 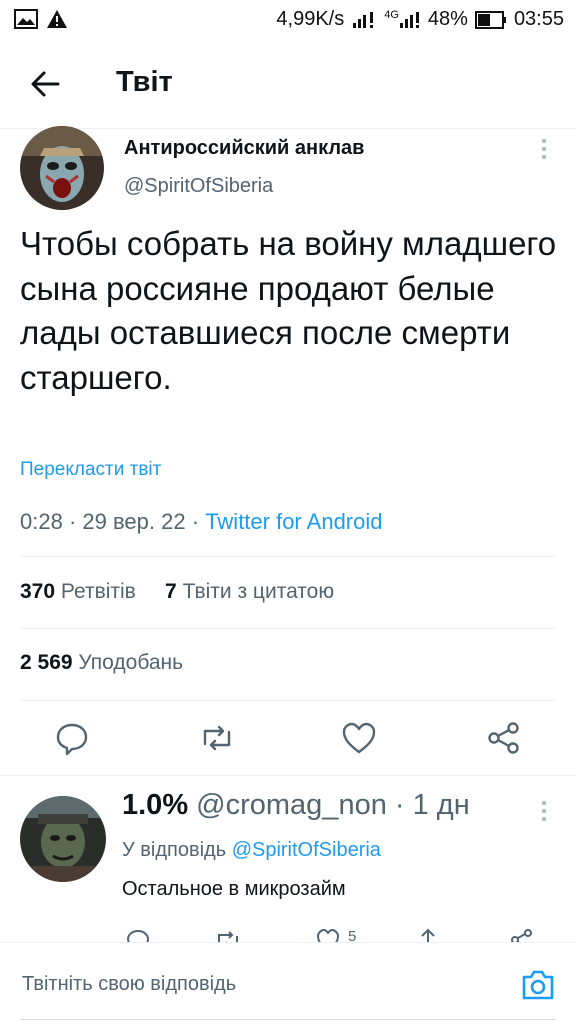 What do you see at coordinates (198, 186) in the screenshot?
I see `author-handle: @SpiritOfSiberia` at bounding box center [198, 186].